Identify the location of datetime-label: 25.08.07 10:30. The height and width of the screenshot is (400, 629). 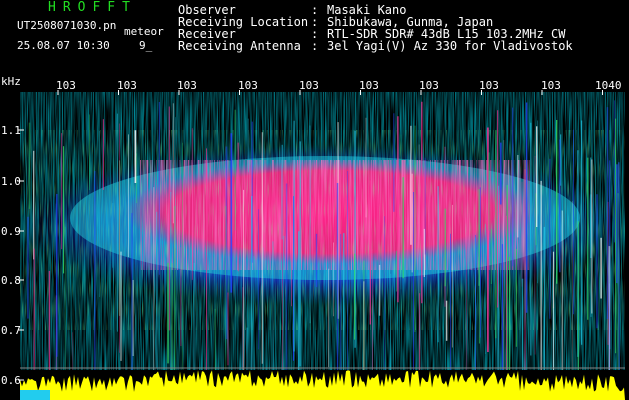
(63, 45).